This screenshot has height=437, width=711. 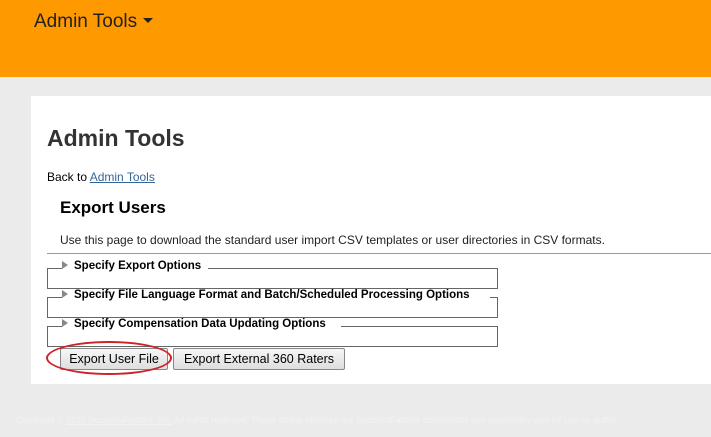 I want to click on admin-tools-menu-label: Admin Tools, so click(x=86, y=21).